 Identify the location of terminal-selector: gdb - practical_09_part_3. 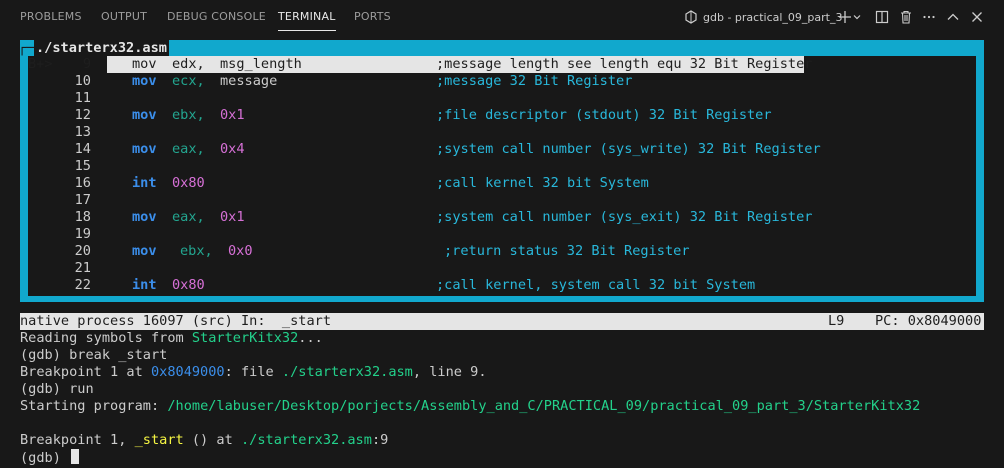
(763, 17).